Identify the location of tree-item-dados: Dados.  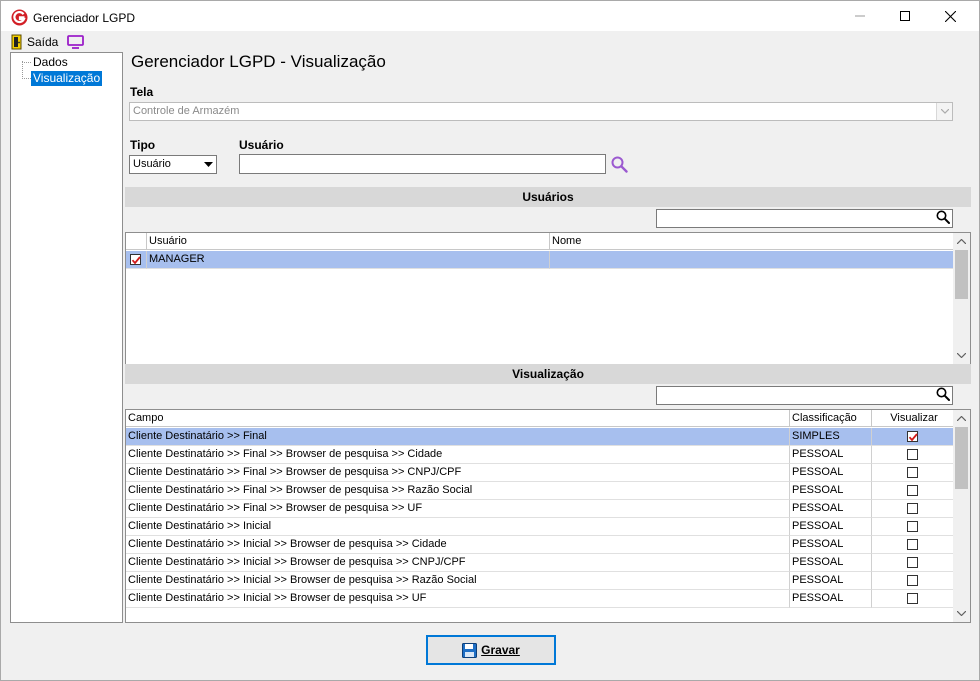
(50, 62).